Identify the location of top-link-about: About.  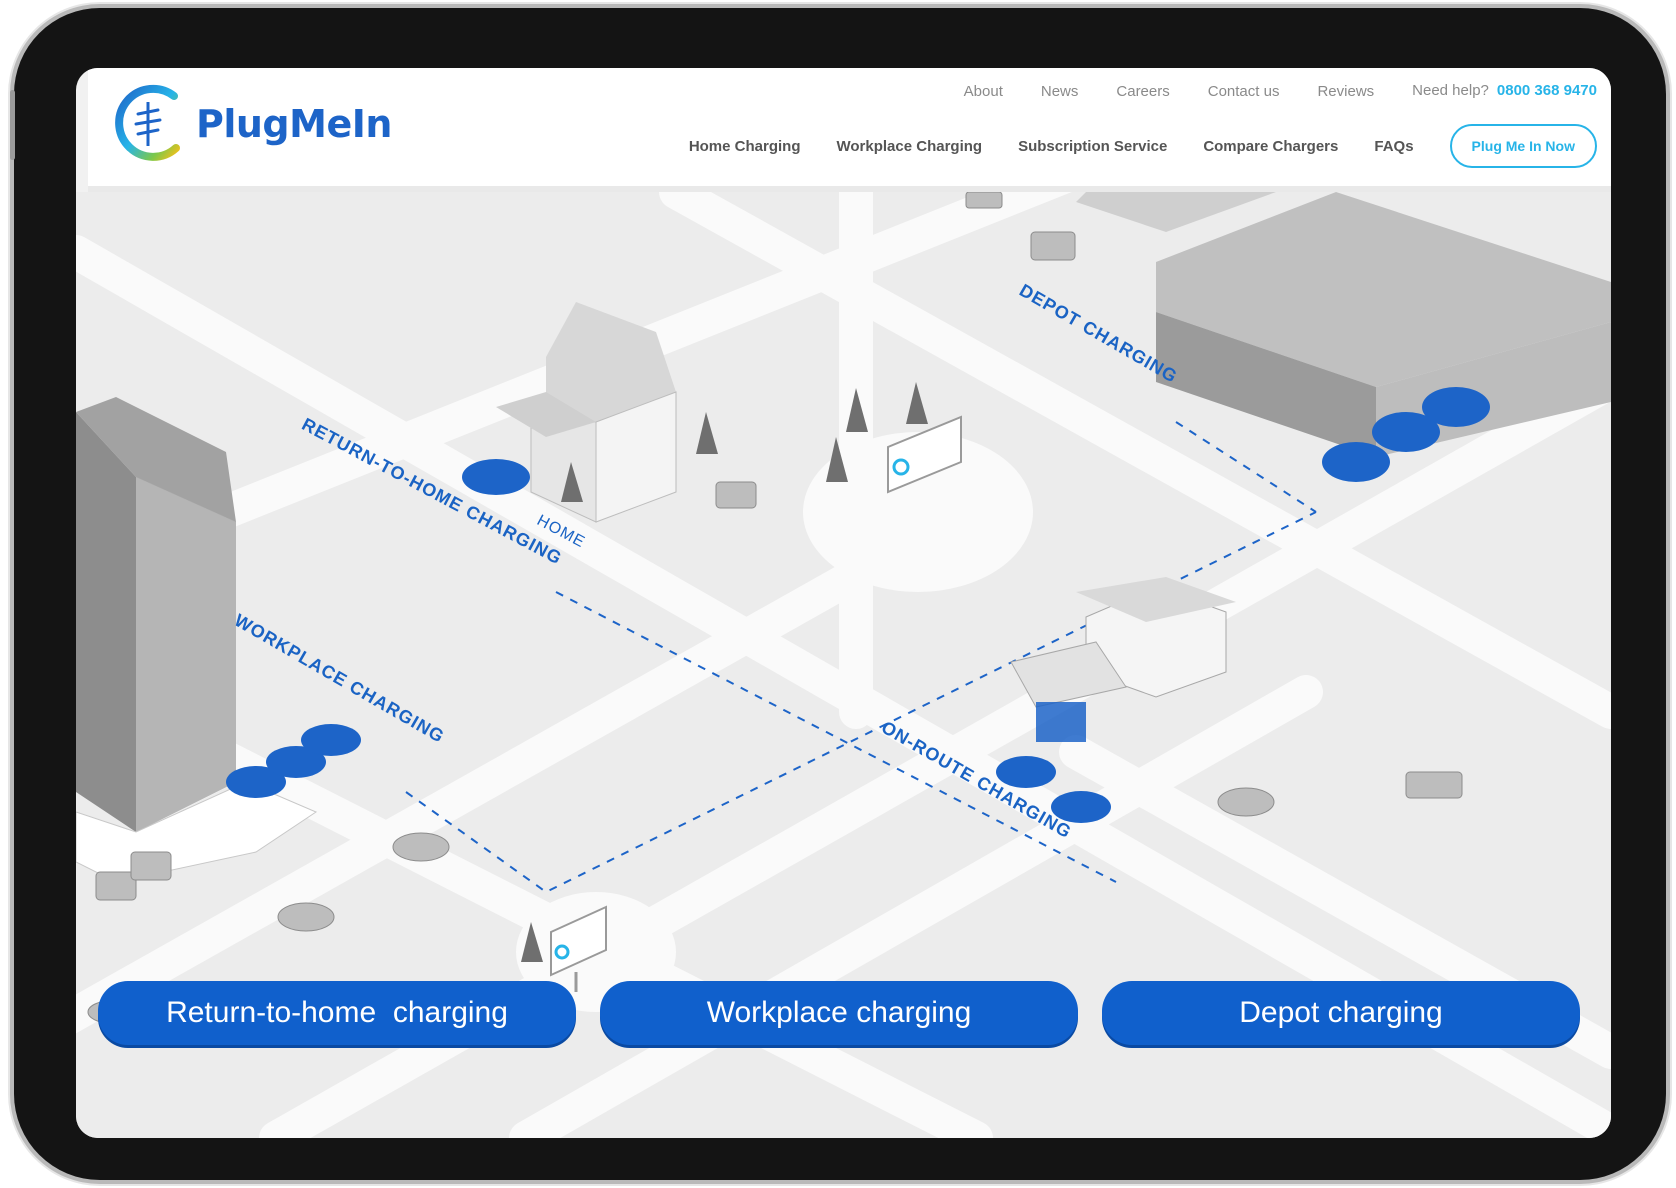
(983, 91).